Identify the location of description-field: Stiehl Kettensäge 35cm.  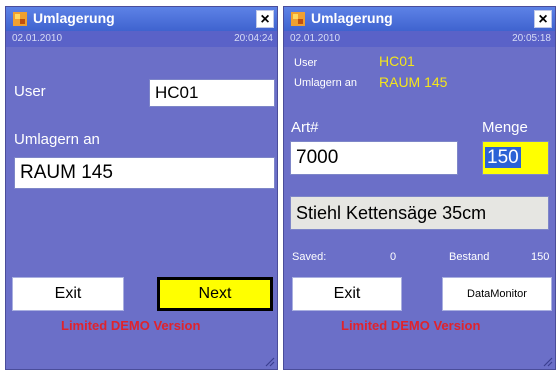
(419, 213).